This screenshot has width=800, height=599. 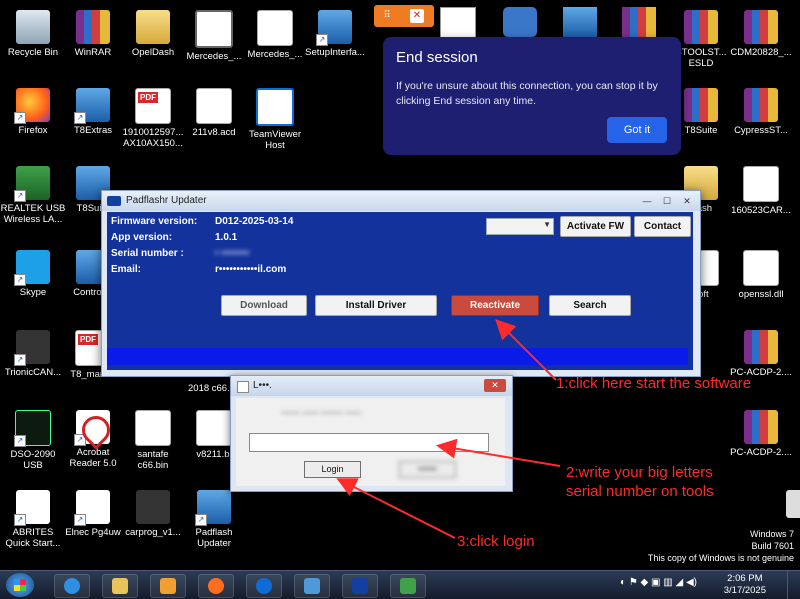 What do you see at coordinates (772, 546) in the screenshot?
I see `watermark-line2: Build 7601` at bounding box center [772, 546].